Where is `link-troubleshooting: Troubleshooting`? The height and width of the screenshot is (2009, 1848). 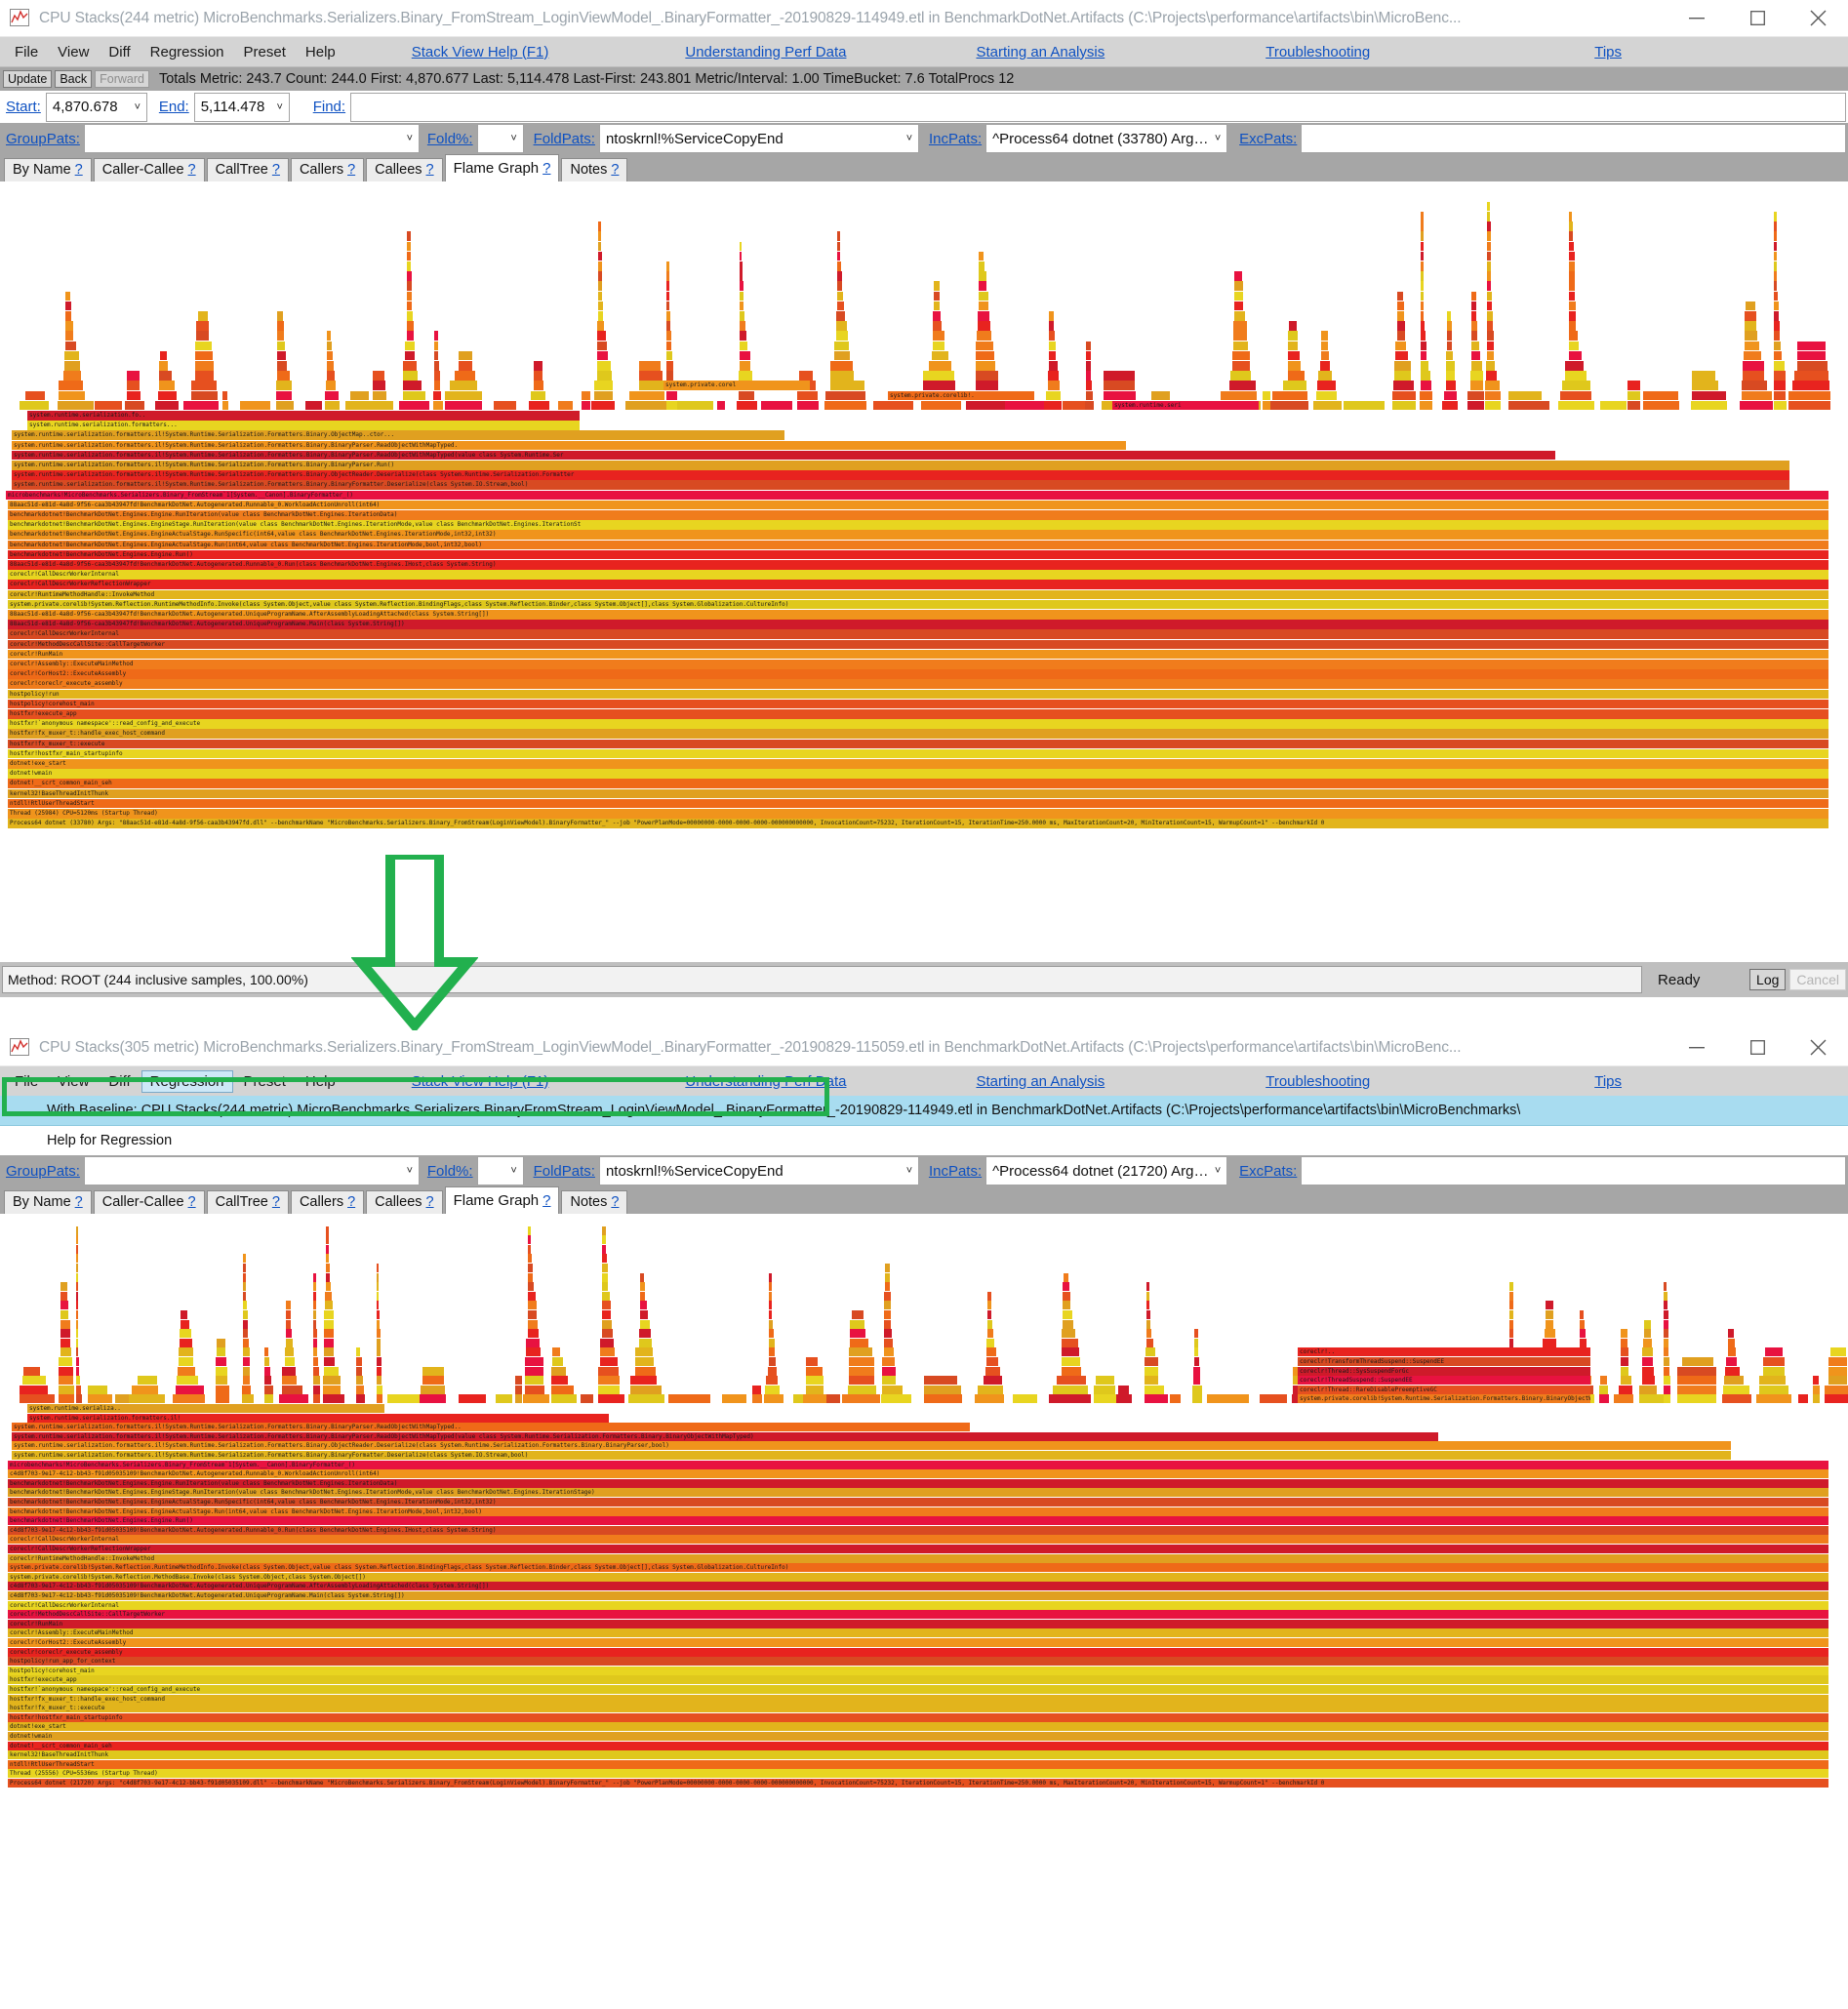
link-troubleshooting: Troubleshooting is located at coordinates (1317, 1081).